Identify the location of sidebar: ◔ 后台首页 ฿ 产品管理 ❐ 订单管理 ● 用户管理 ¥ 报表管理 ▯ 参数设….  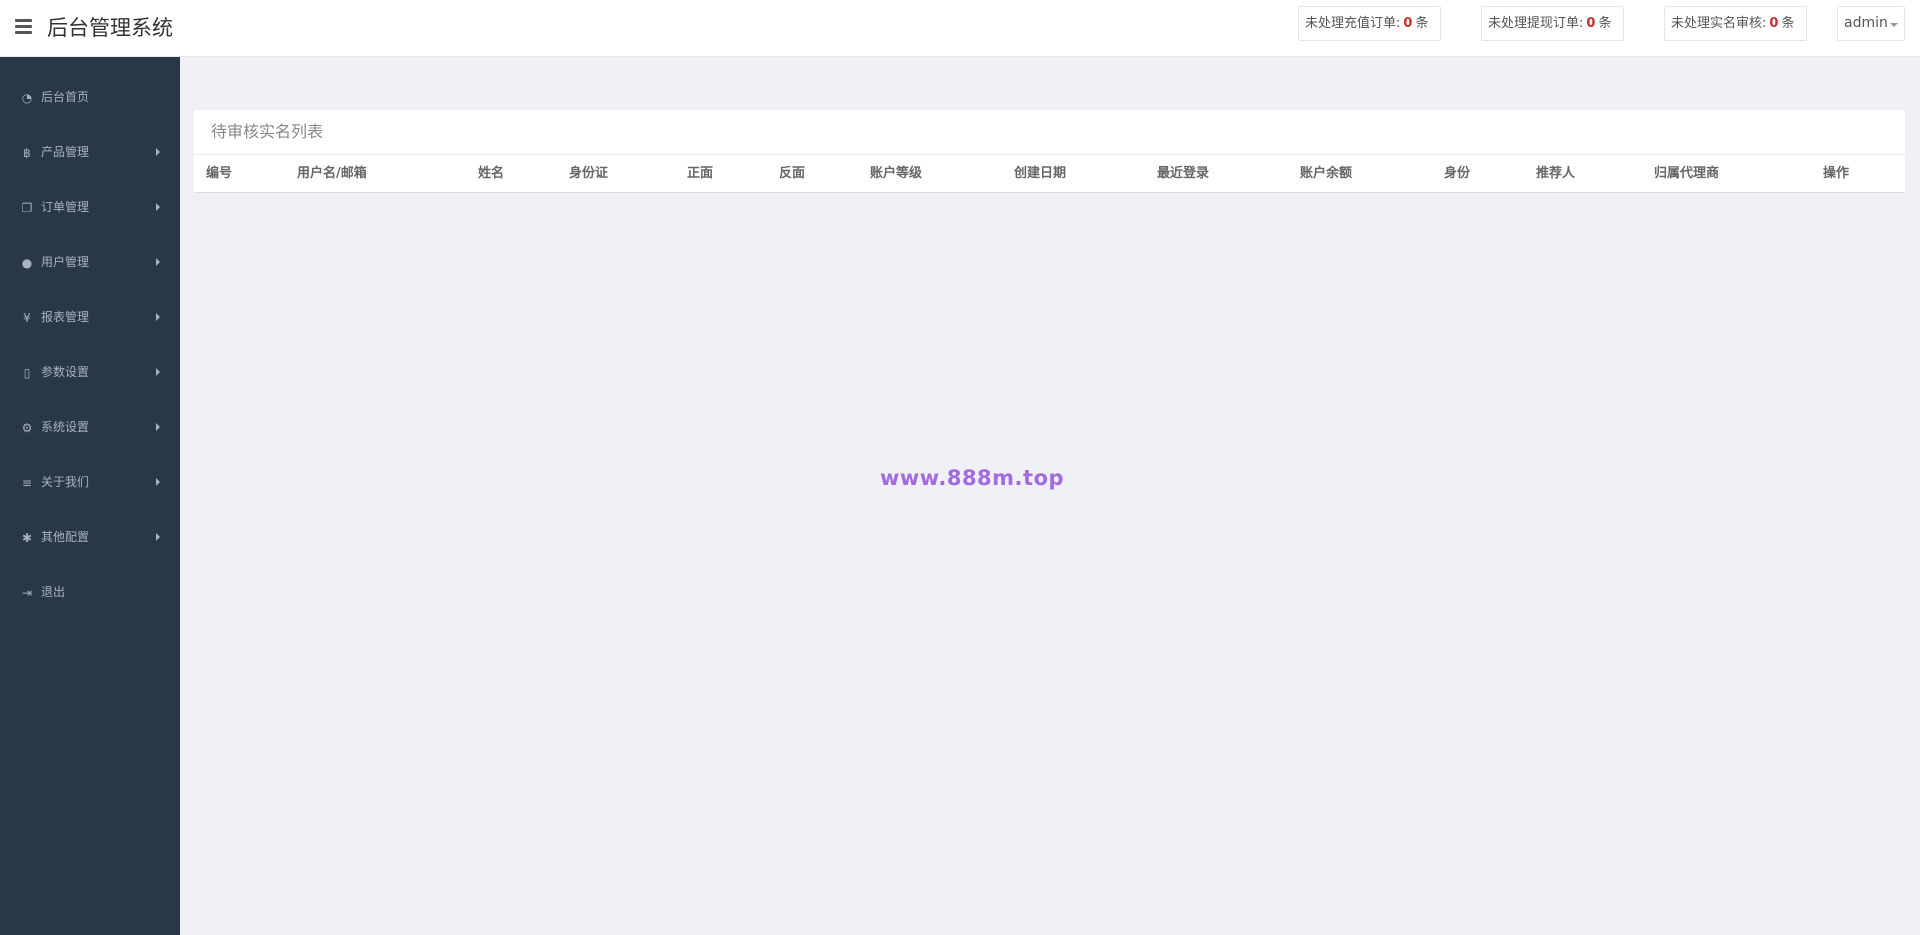
(90, 496).